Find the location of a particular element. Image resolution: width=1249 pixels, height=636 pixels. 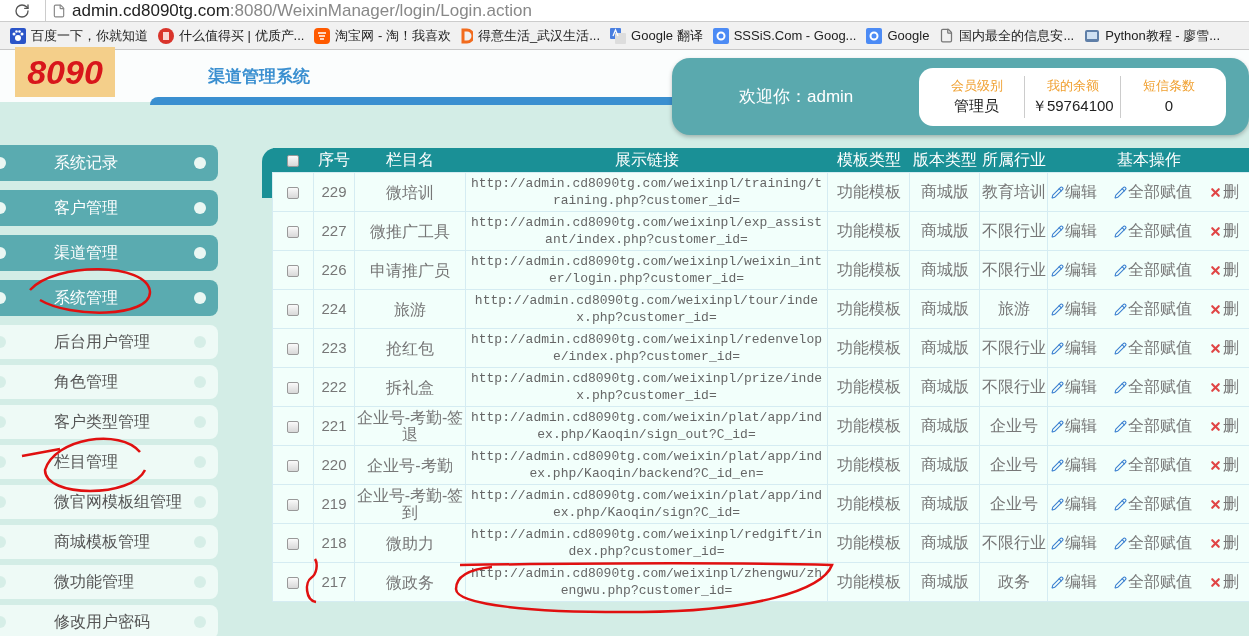

table-cell: 229 is located at coordinates (334, 192).